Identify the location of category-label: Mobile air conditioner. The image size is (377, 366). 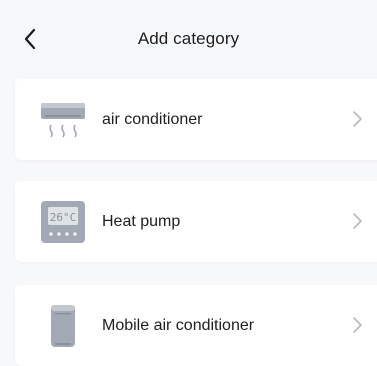
(178, 325).